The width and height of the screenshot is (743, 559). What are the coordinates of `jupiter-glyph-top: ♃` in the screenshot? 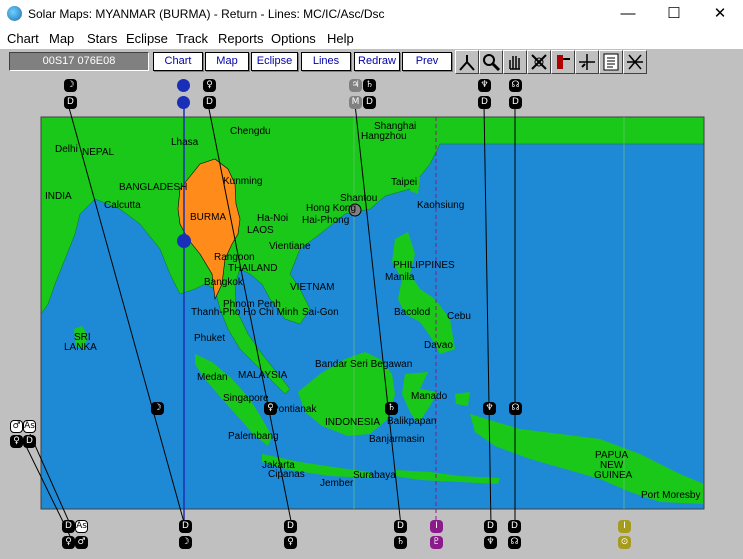 It's located at (355, 85).